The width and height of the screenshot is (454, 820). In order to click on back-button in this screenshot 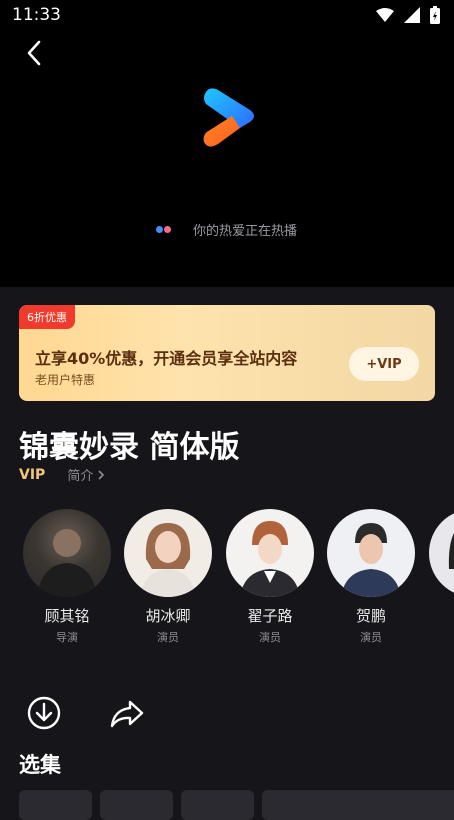, I will do `click(35, 53)`.